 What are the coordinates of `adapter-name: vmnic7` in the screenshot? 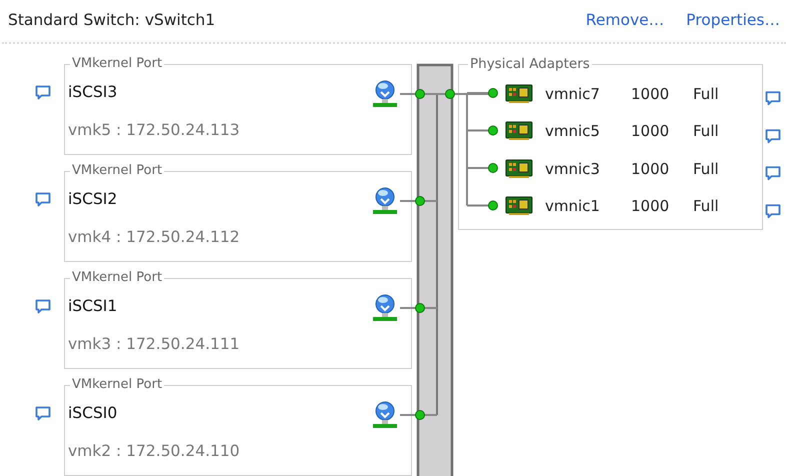 It's located at (573, 94).